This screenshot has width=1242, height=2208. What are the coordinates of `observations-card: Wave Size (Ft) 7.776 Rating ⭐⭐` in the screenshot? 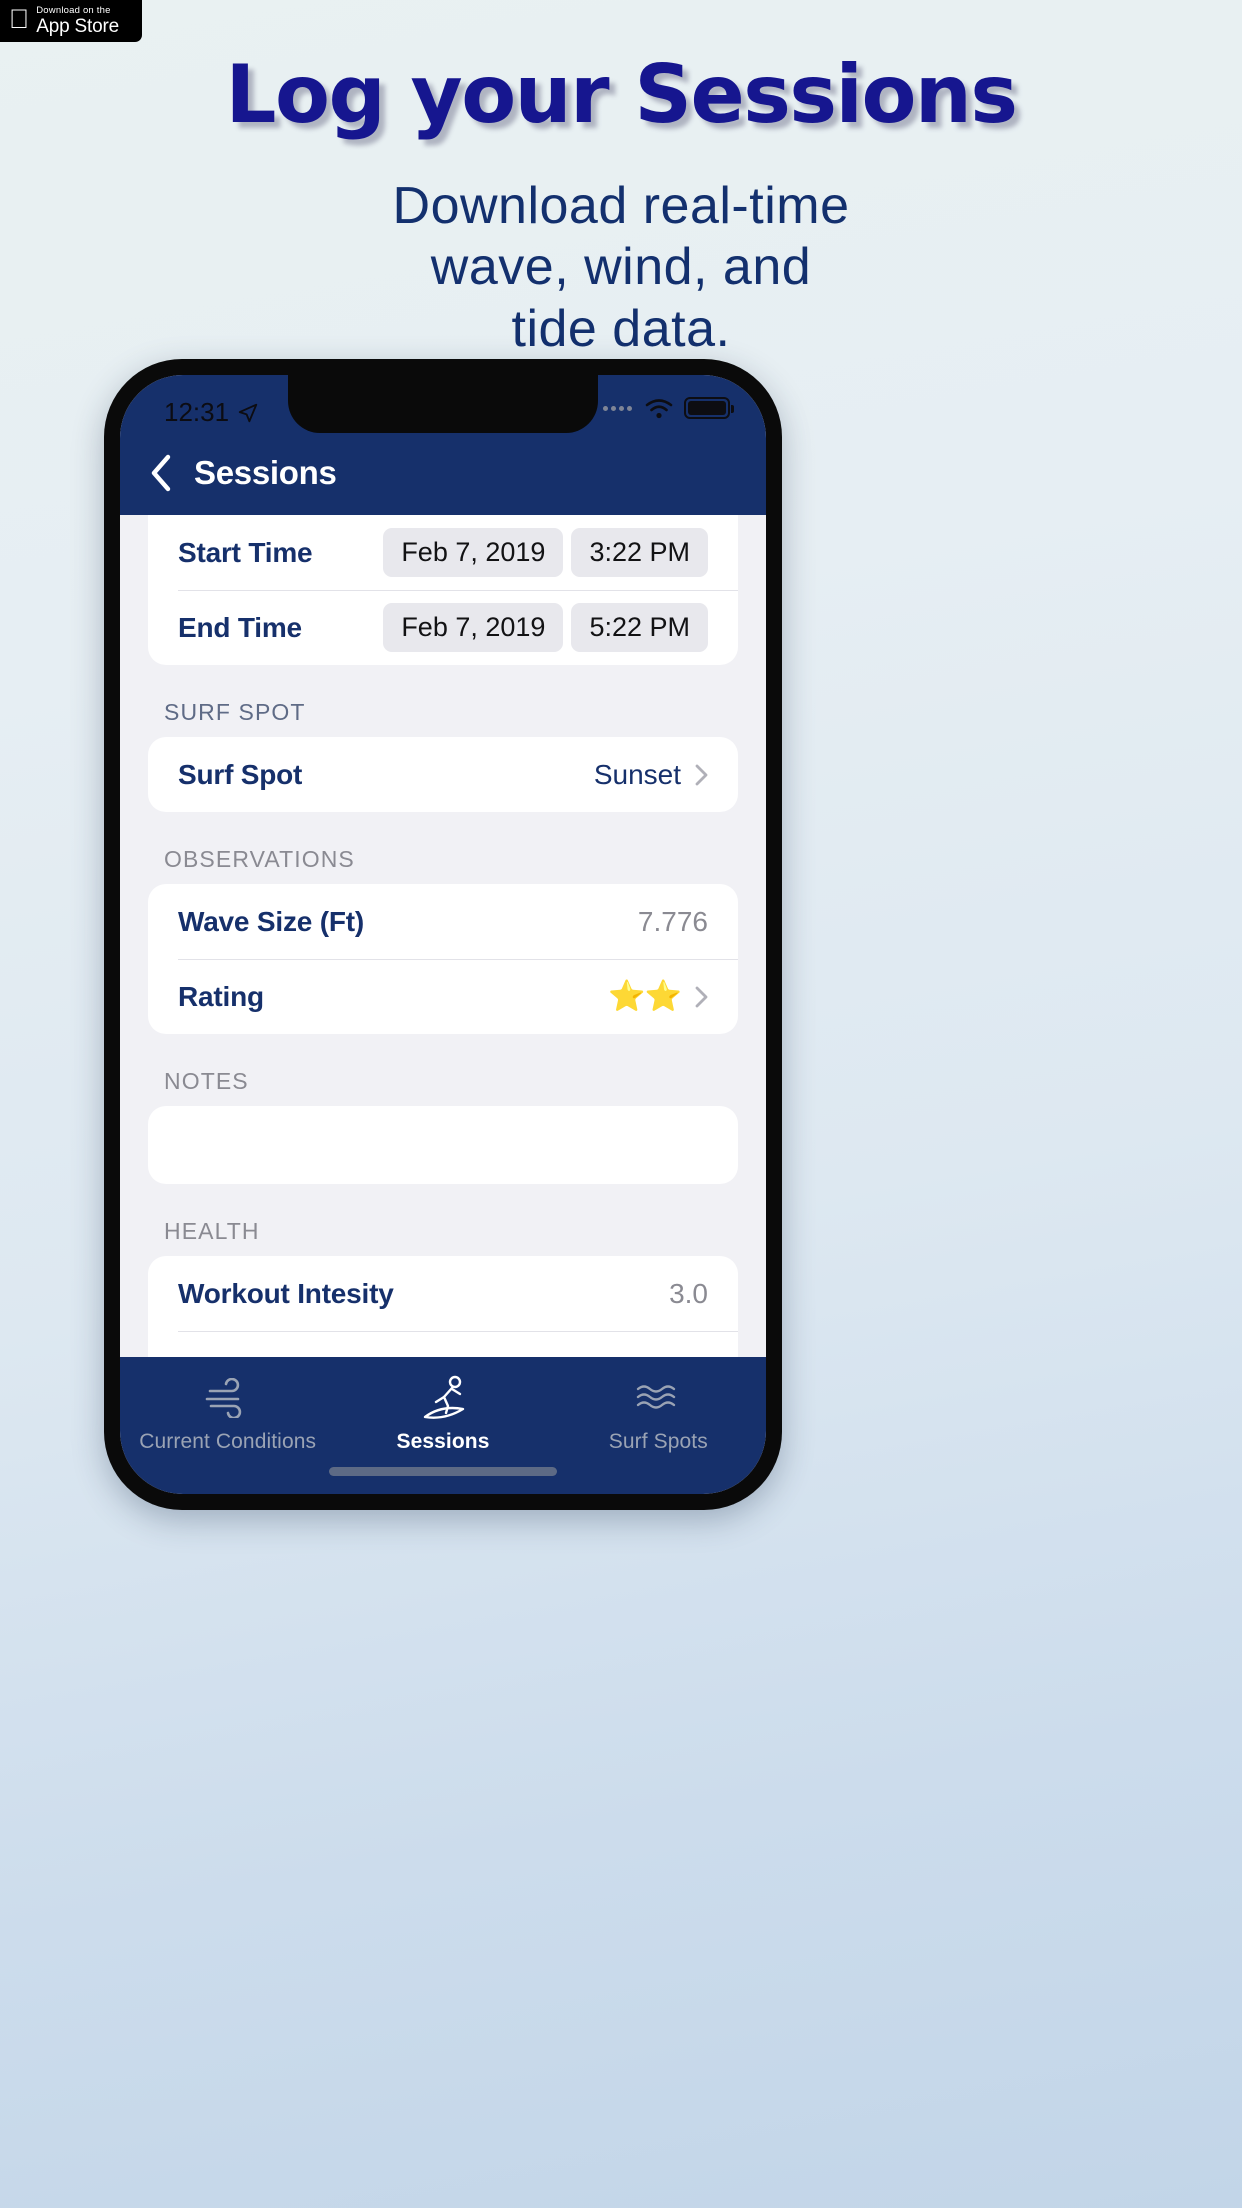 It's located at (443, 959).